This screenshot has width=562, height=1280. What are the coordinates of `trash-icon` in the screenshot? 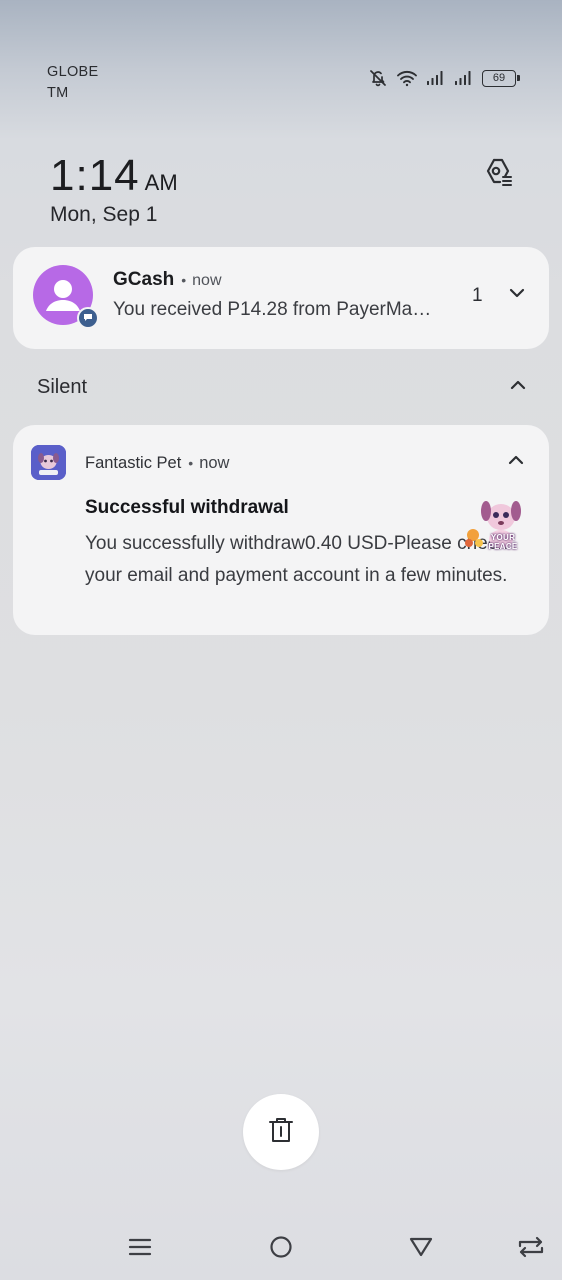 It's located at (281, 1132).